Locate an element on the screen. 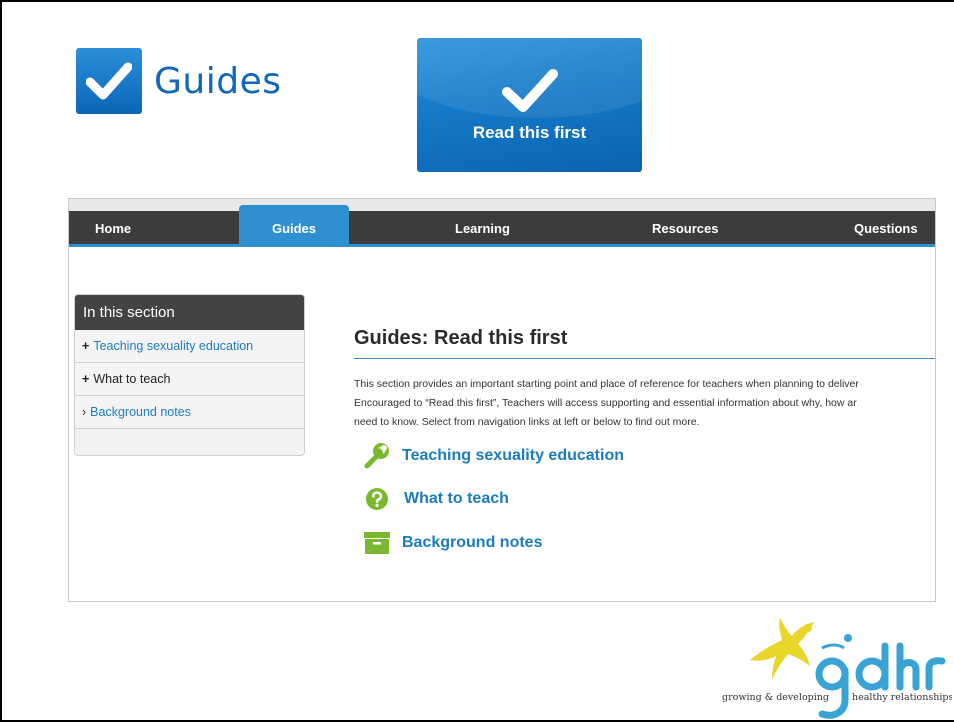 The height and width of the screenshot is (722, 954). title-divider is located at coordinates (644, 358).